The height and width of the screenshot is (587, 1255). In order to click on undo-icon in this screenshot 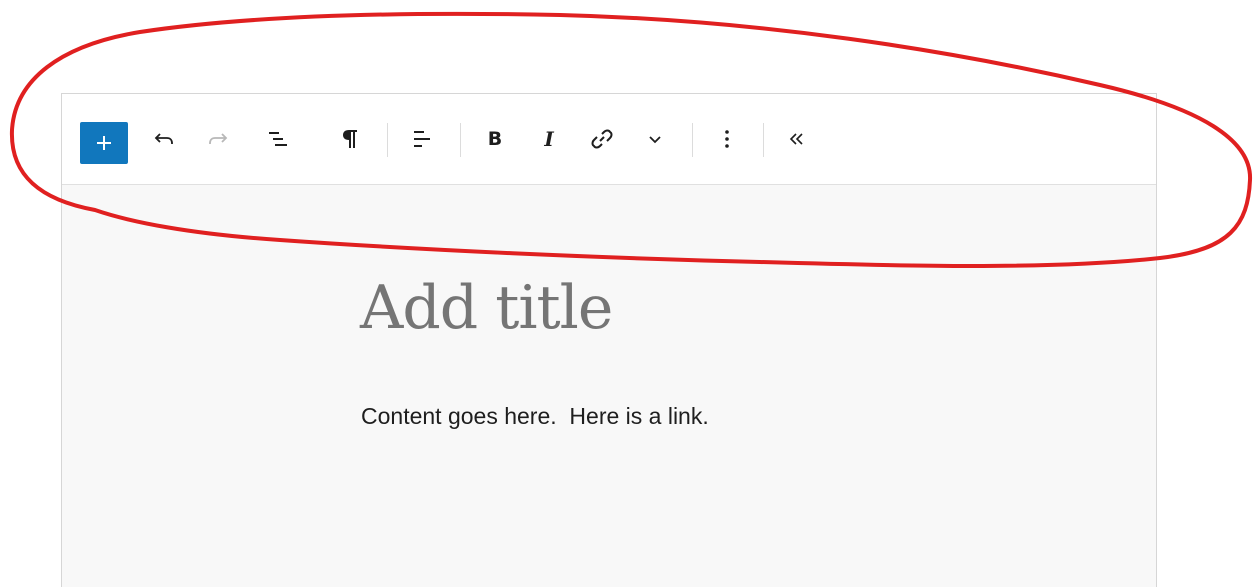, I will do `click(164, 139)`.